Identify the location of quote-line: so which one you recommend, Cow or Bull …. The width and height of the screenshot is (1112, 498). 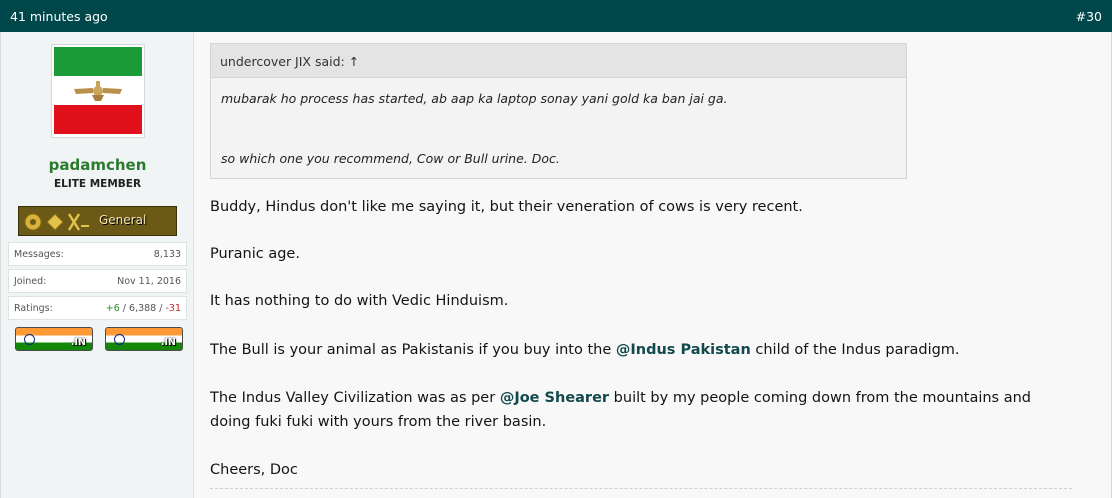
(390, 158).